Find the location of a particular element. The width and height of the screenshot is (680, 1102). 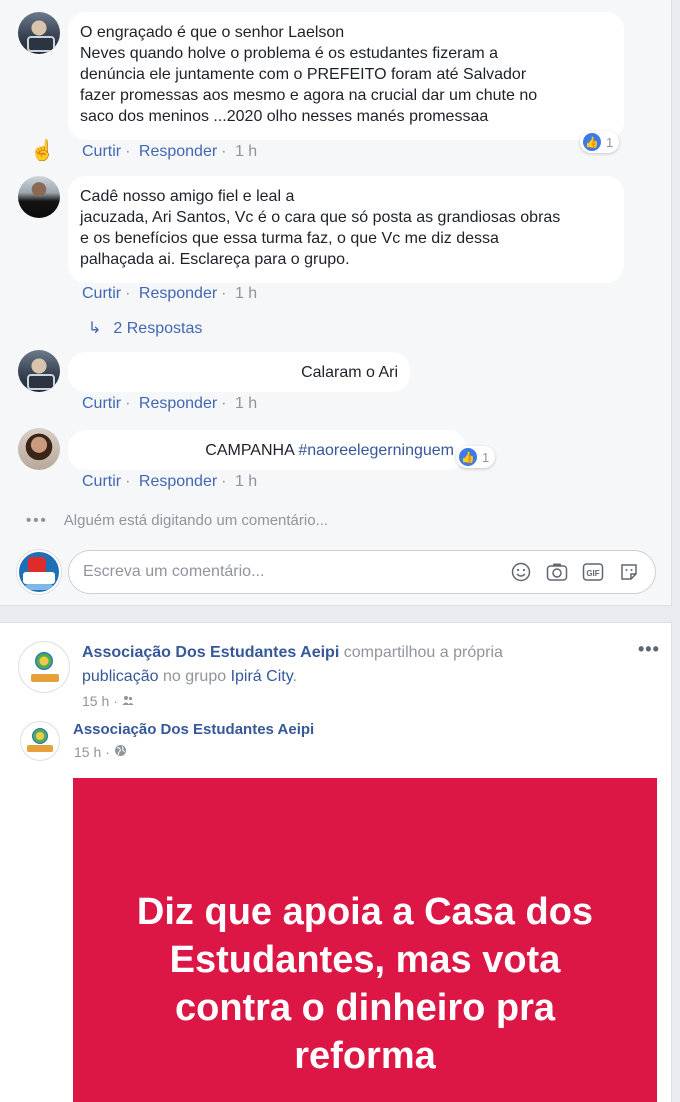

camera-icon is located at coordinates (557, 572).